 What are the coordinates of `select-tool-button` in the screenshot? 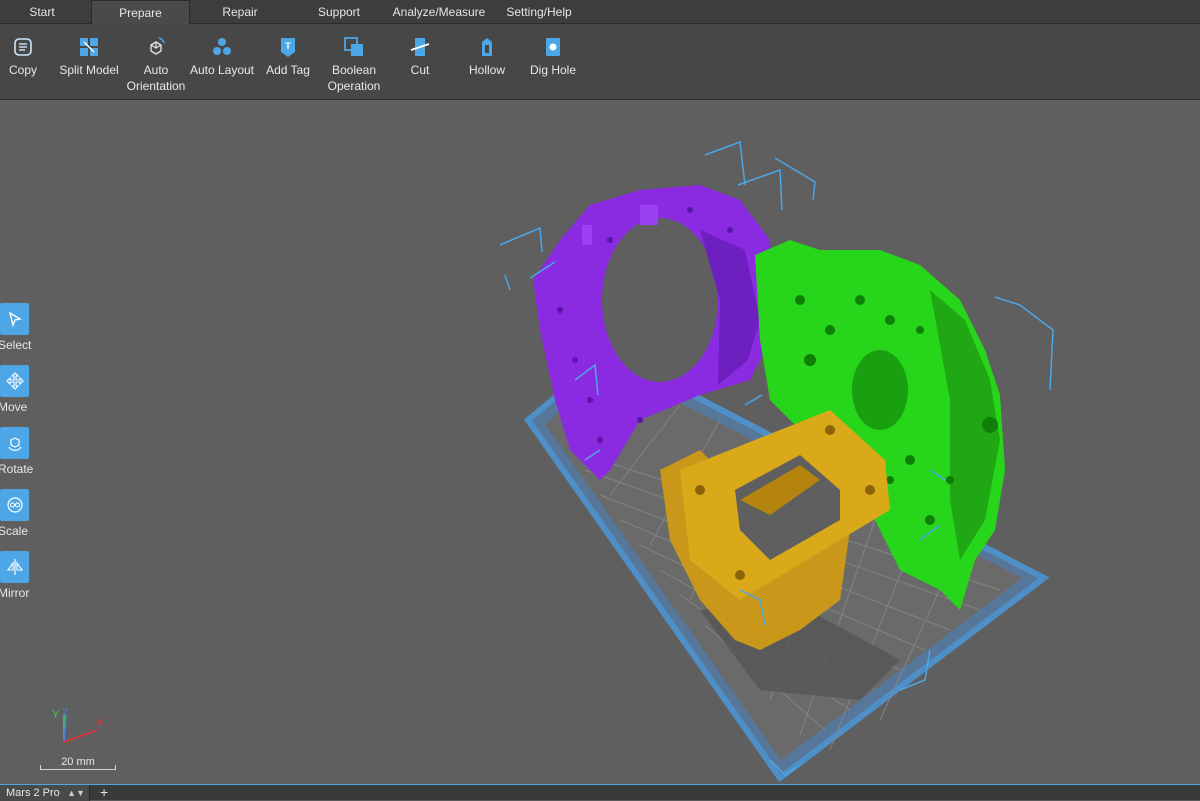 It's located at (14, 319).